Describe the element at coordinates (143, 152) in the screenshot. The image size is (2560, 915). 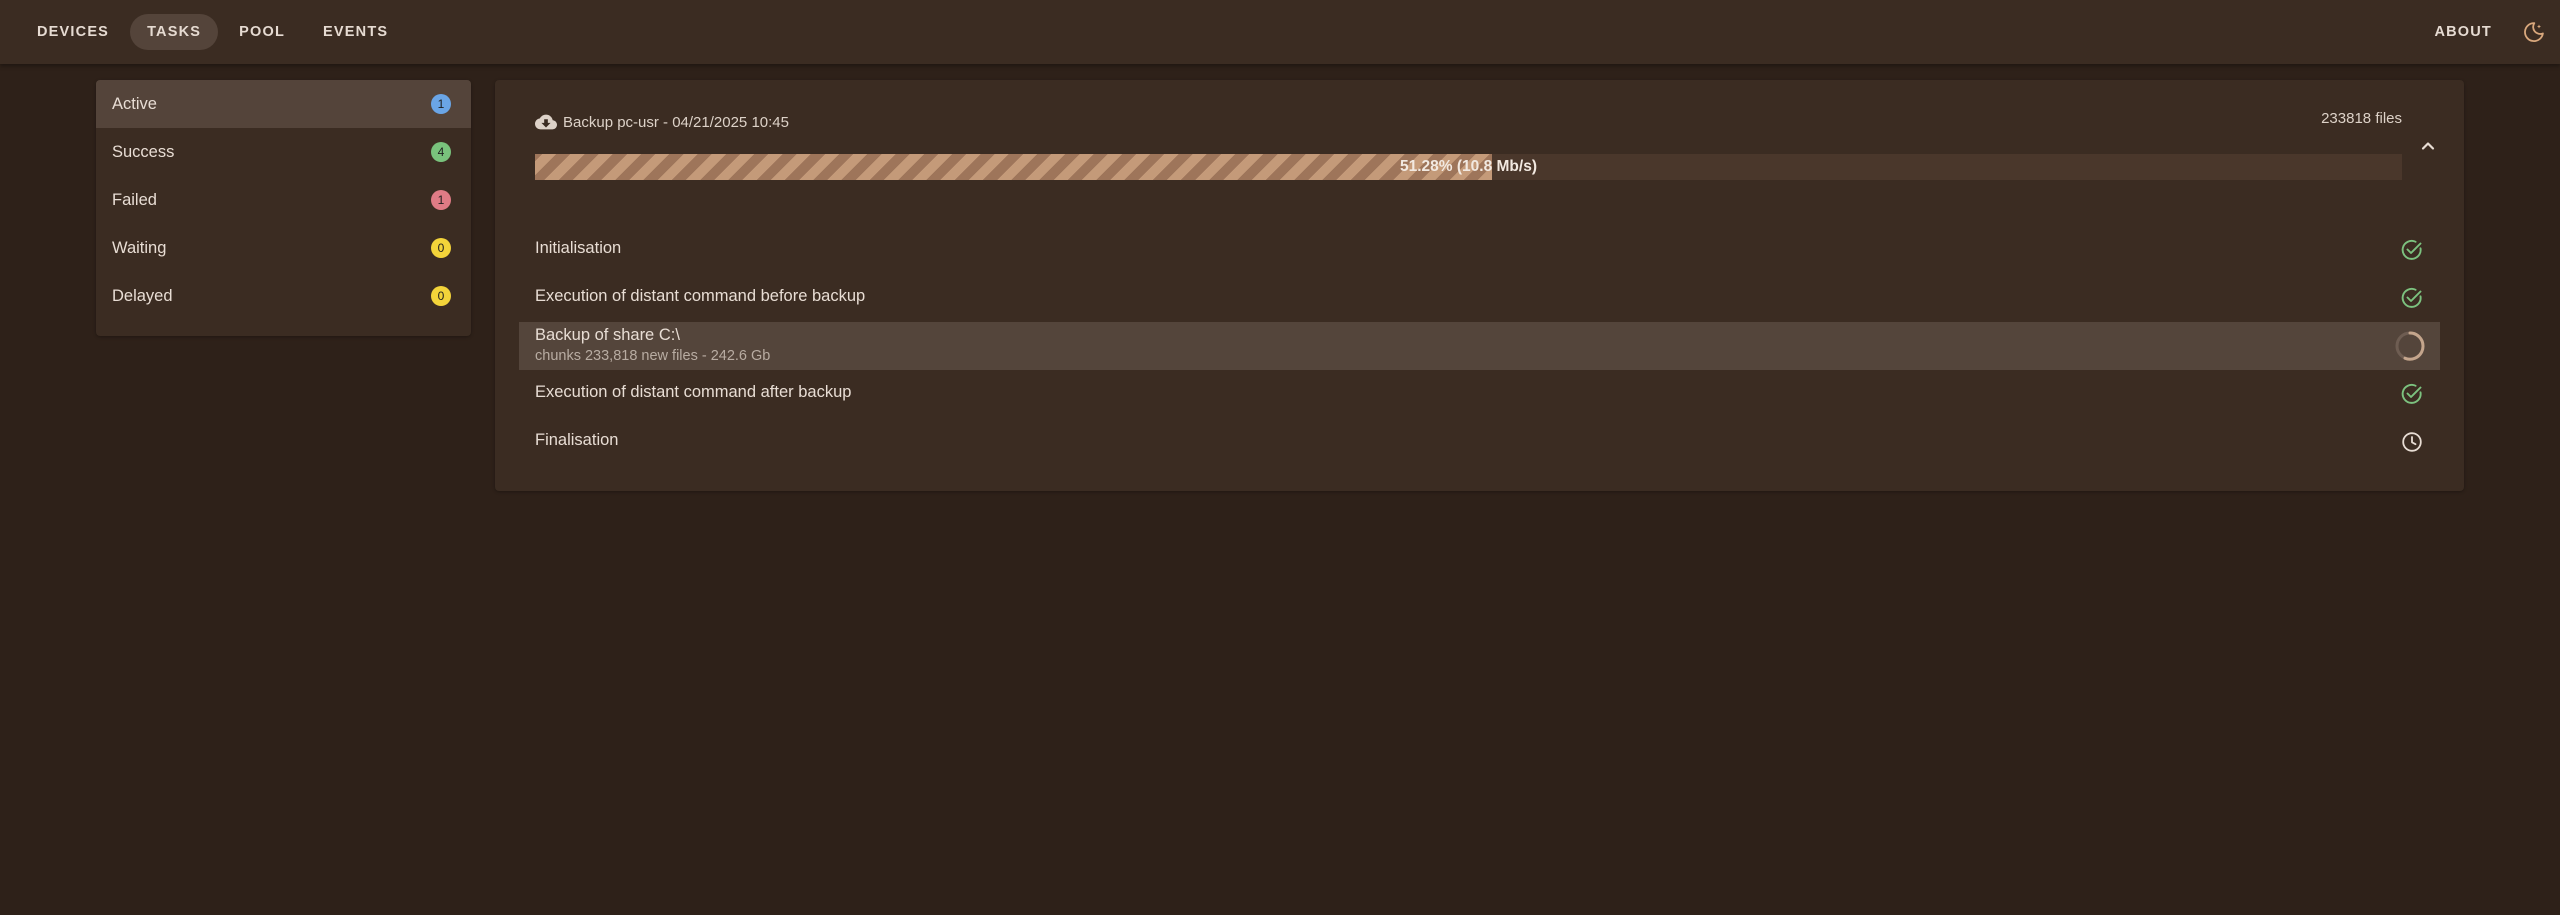
I see `sidebar-item-label: Success` at that location.